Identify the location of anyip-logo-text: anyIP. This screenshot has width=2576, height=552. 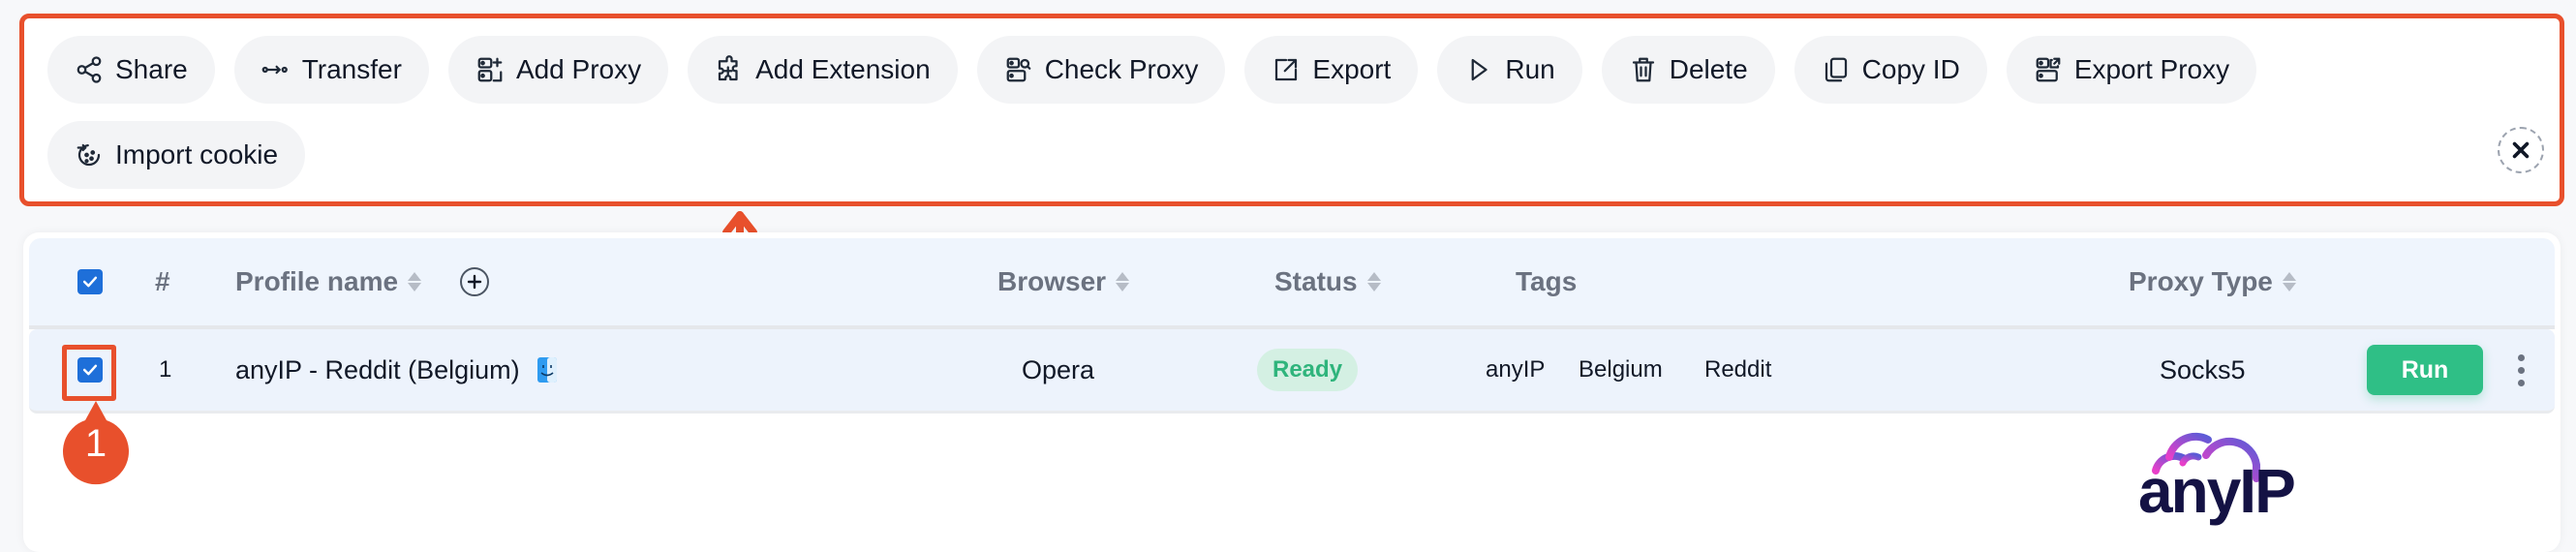
(2217, 491).